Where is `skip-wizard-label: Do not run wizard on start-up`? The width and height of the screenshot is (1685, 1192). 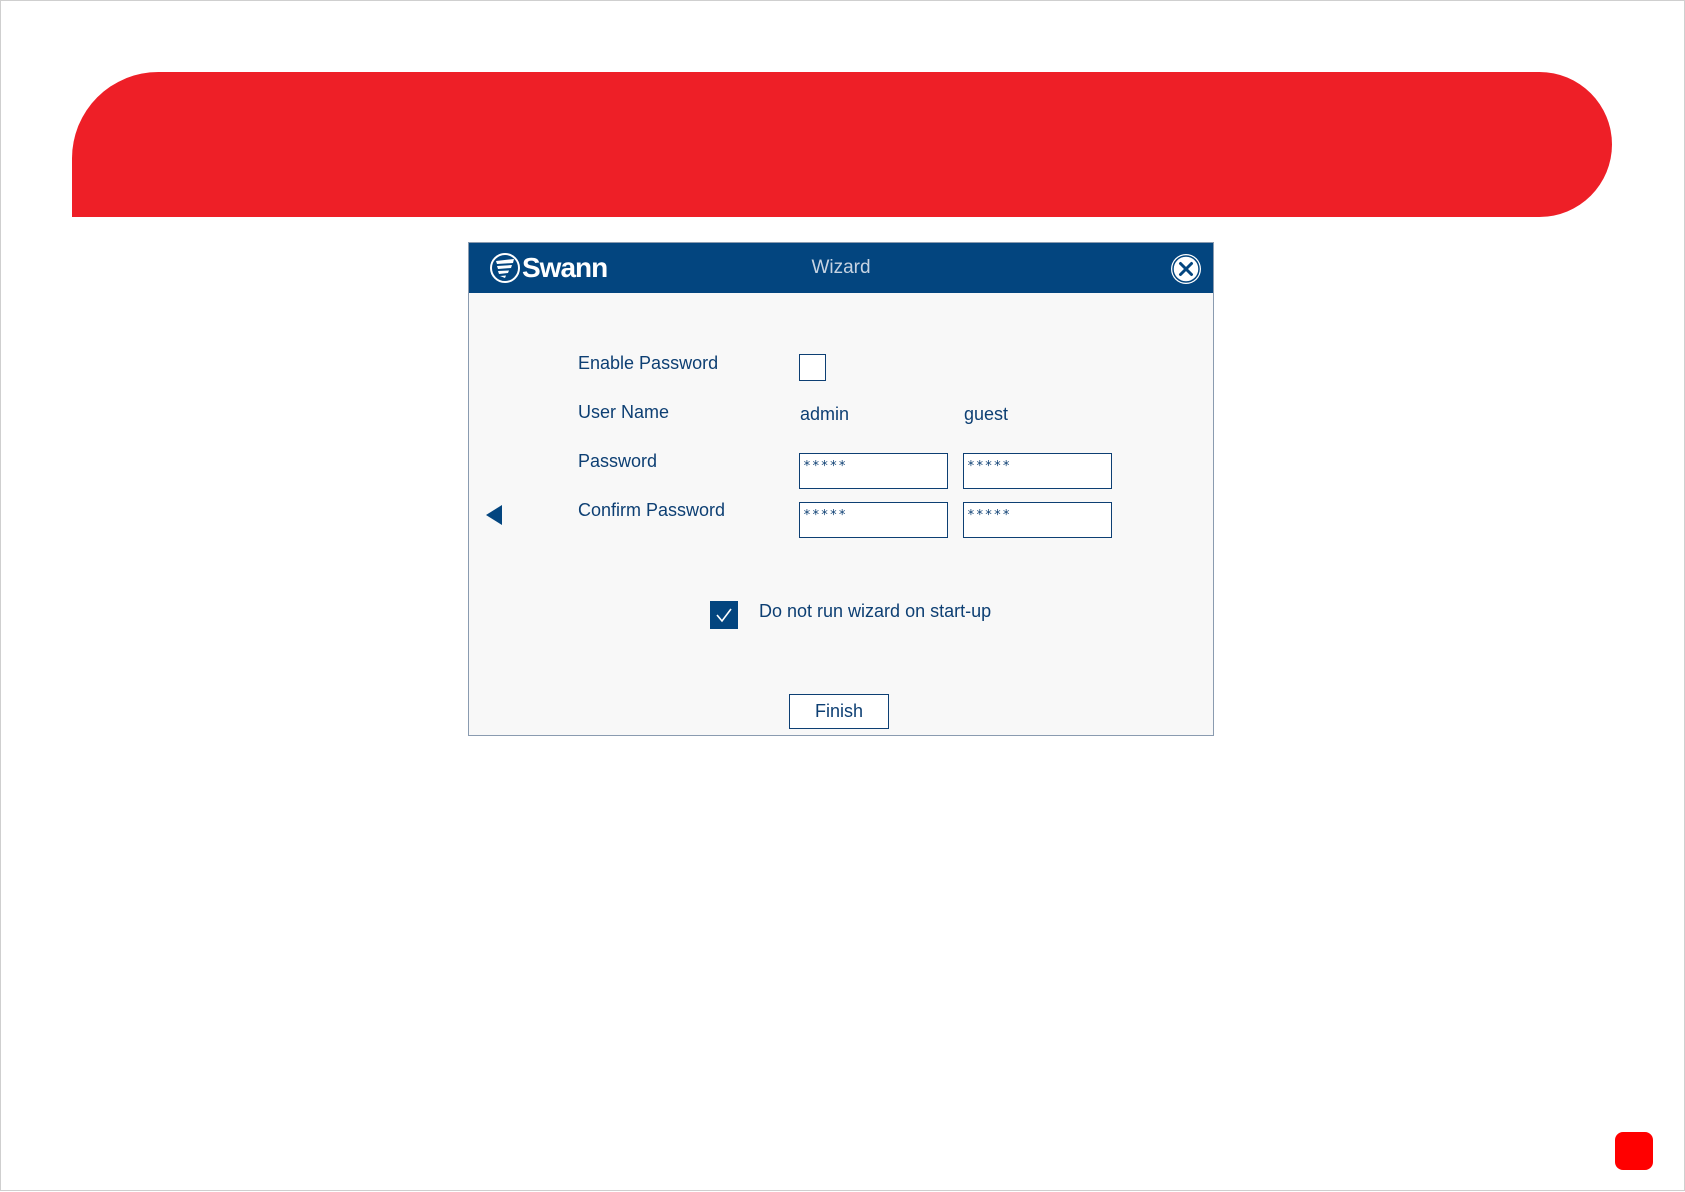
skip-wizard-label: Do not run wizard on start-up is located at coordinates (875, 611).